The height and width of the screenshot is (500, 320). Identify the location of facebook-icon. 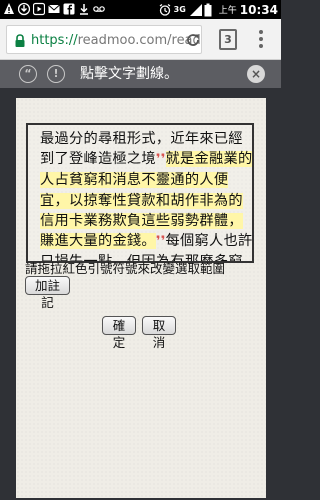
(69, 9).